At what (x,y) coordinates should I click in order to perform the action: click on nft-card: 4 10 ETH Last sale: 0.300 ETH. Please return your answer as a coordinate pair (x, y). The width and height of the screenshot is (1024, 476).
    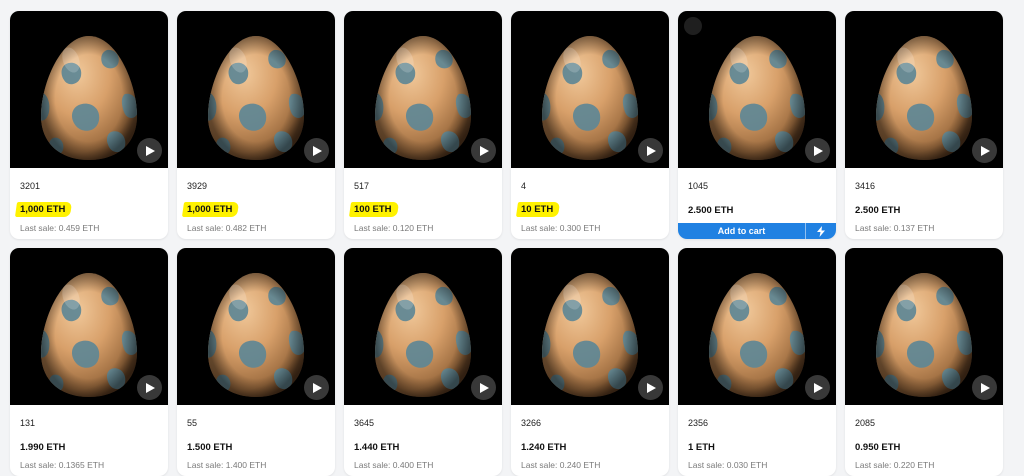
    Looking at the image, I should click on (590, 125).